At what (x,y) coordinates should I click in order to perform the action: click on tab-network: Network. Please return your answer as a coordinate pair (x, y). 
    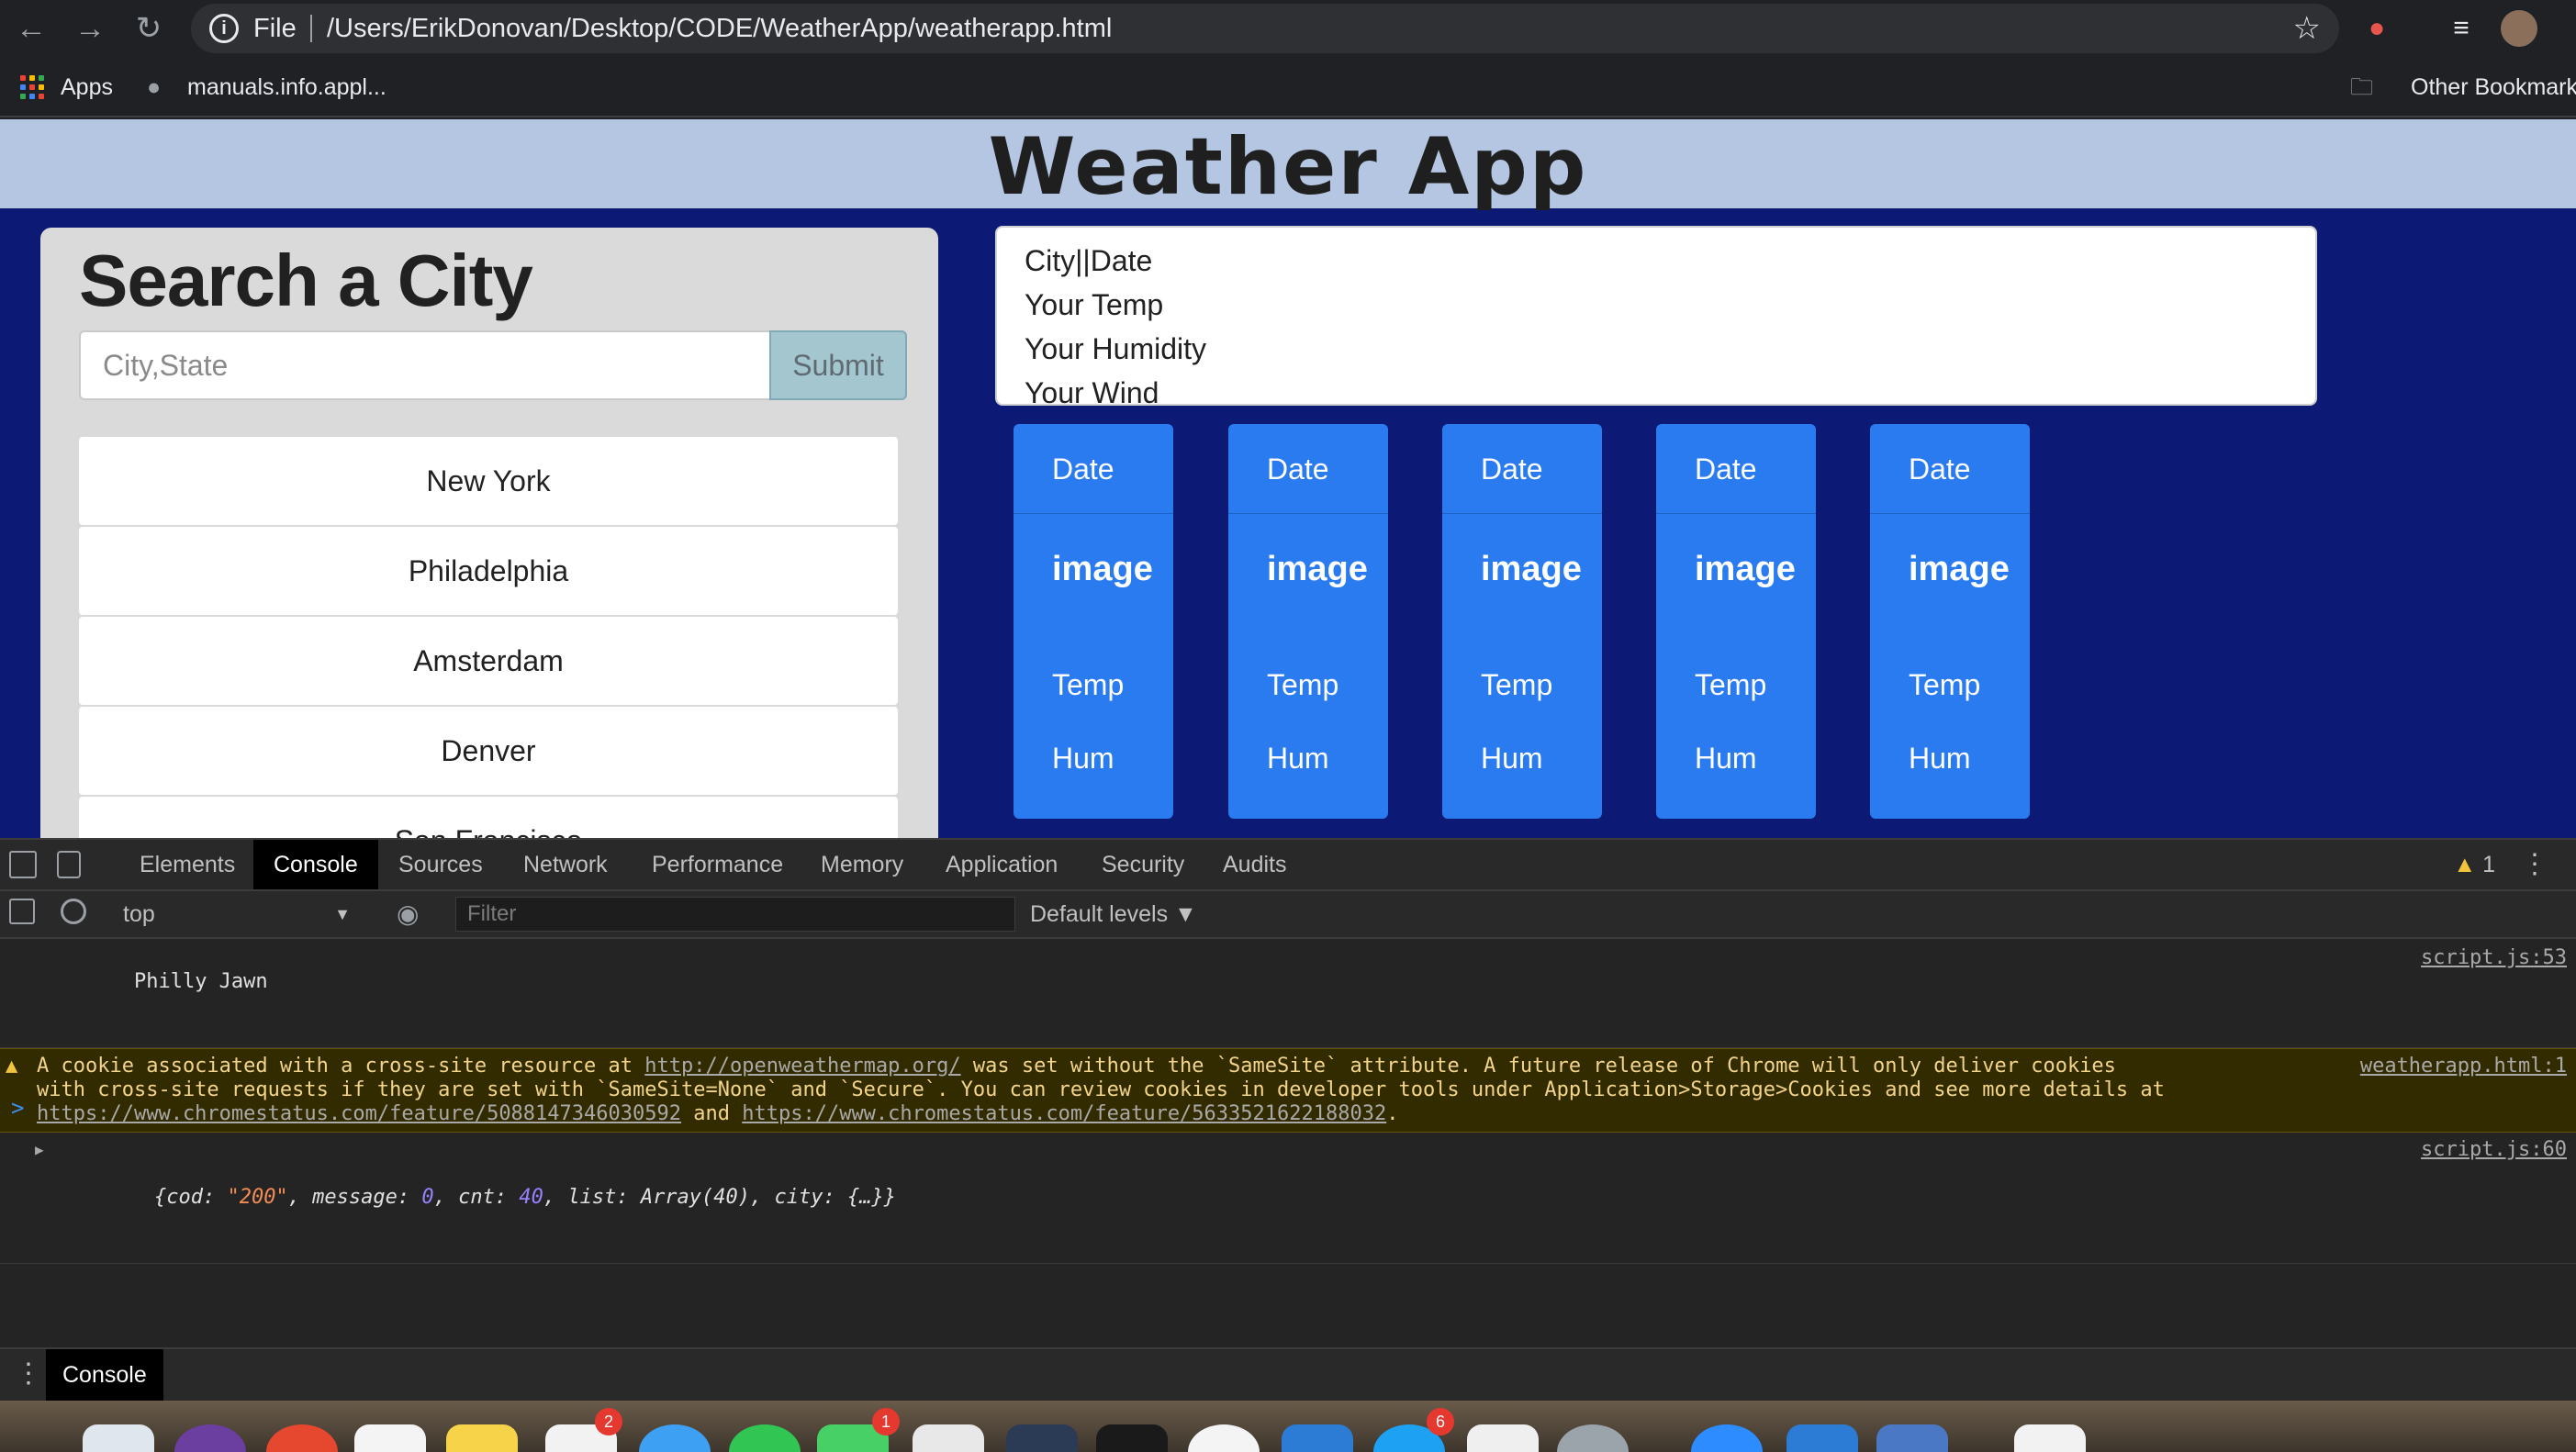
    Looking at the image, I should click on (565, 864).